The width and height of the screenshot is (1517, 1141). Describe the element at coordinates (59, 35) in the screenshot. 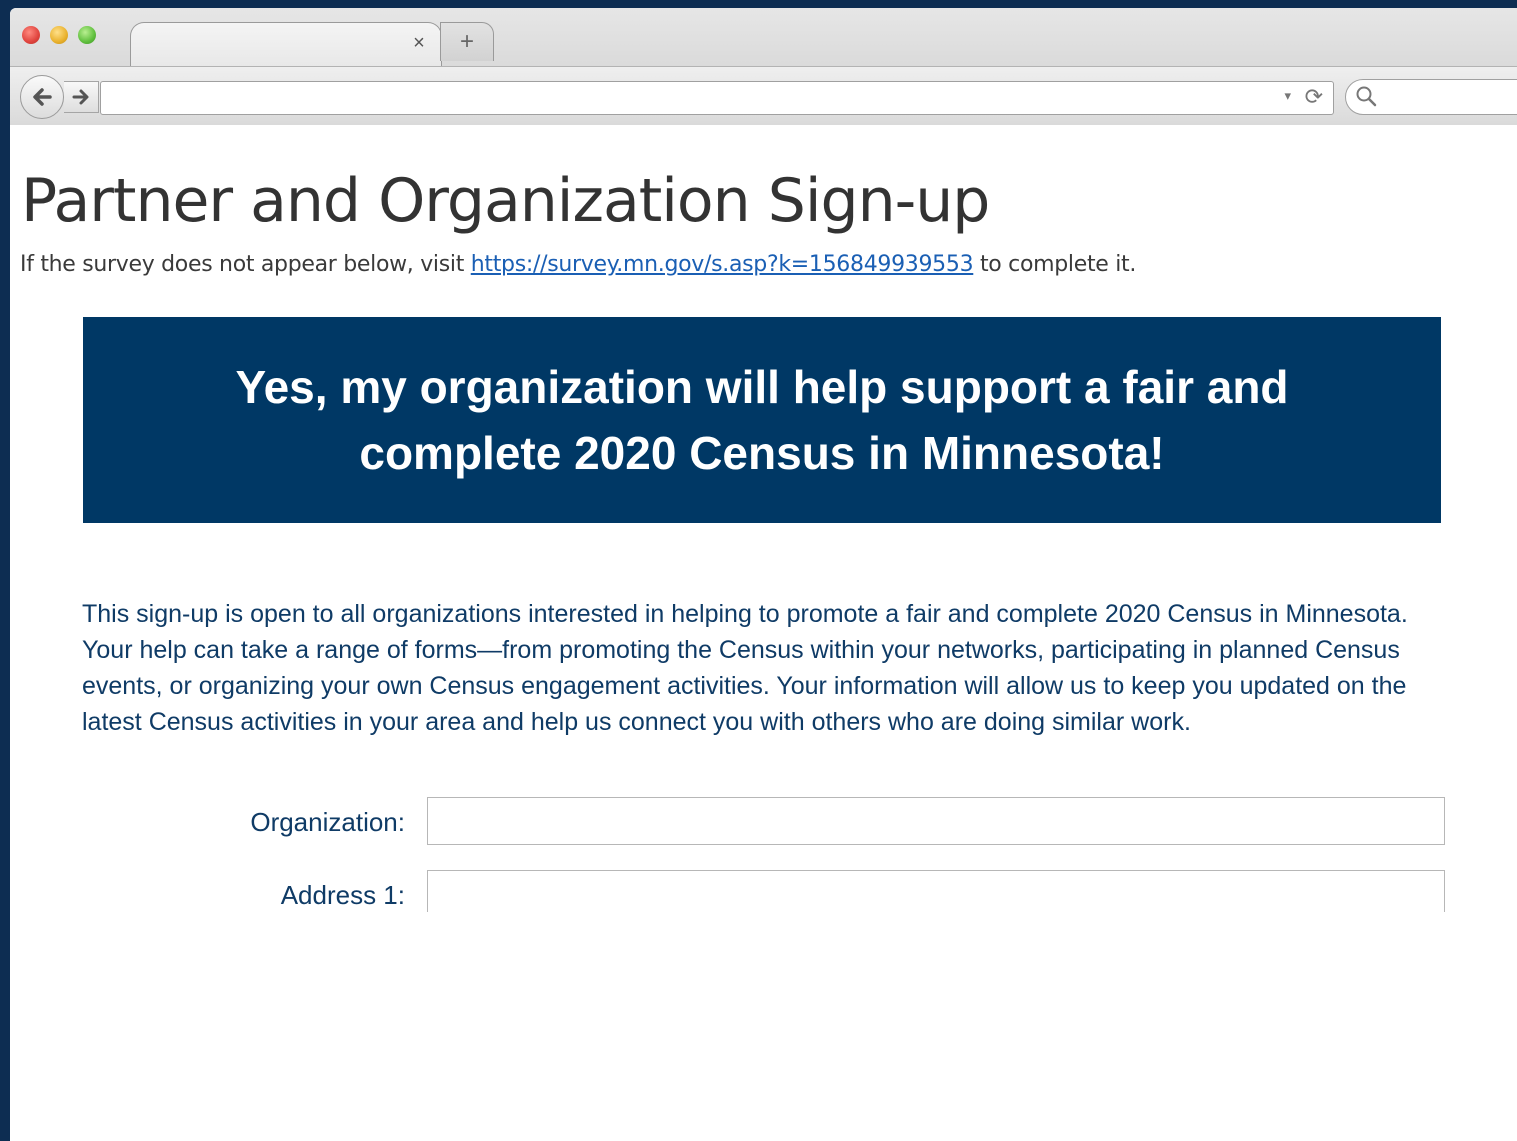

I see `minimize-window-button` at that location.